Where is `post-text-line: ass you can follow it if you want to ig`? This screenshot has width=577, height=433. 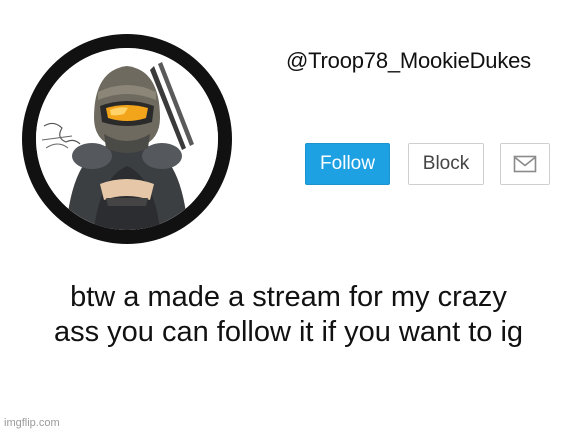
post-text-line: ass you can follow it if you want to ig is located at coordinates (288, 332).